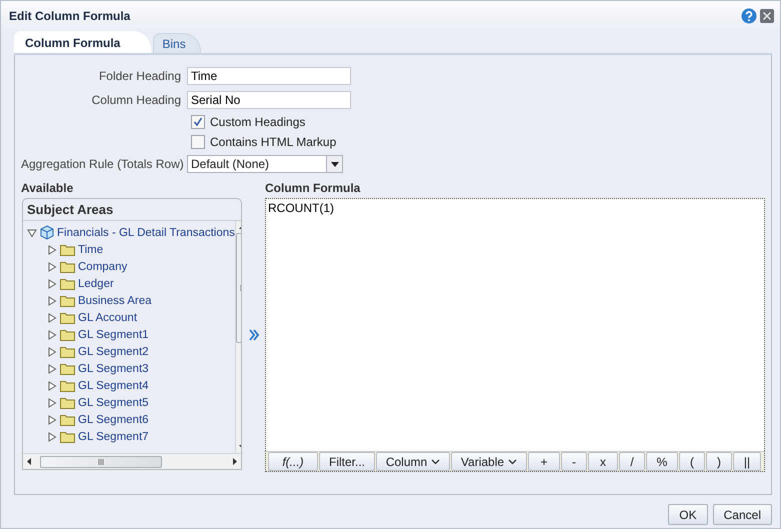 This screenshot has height=529, width=781. What do you see at coordinates (113, 402) in the screenshot?
I see `tree-item: GL Segment5` at bounding box center [113, 402].